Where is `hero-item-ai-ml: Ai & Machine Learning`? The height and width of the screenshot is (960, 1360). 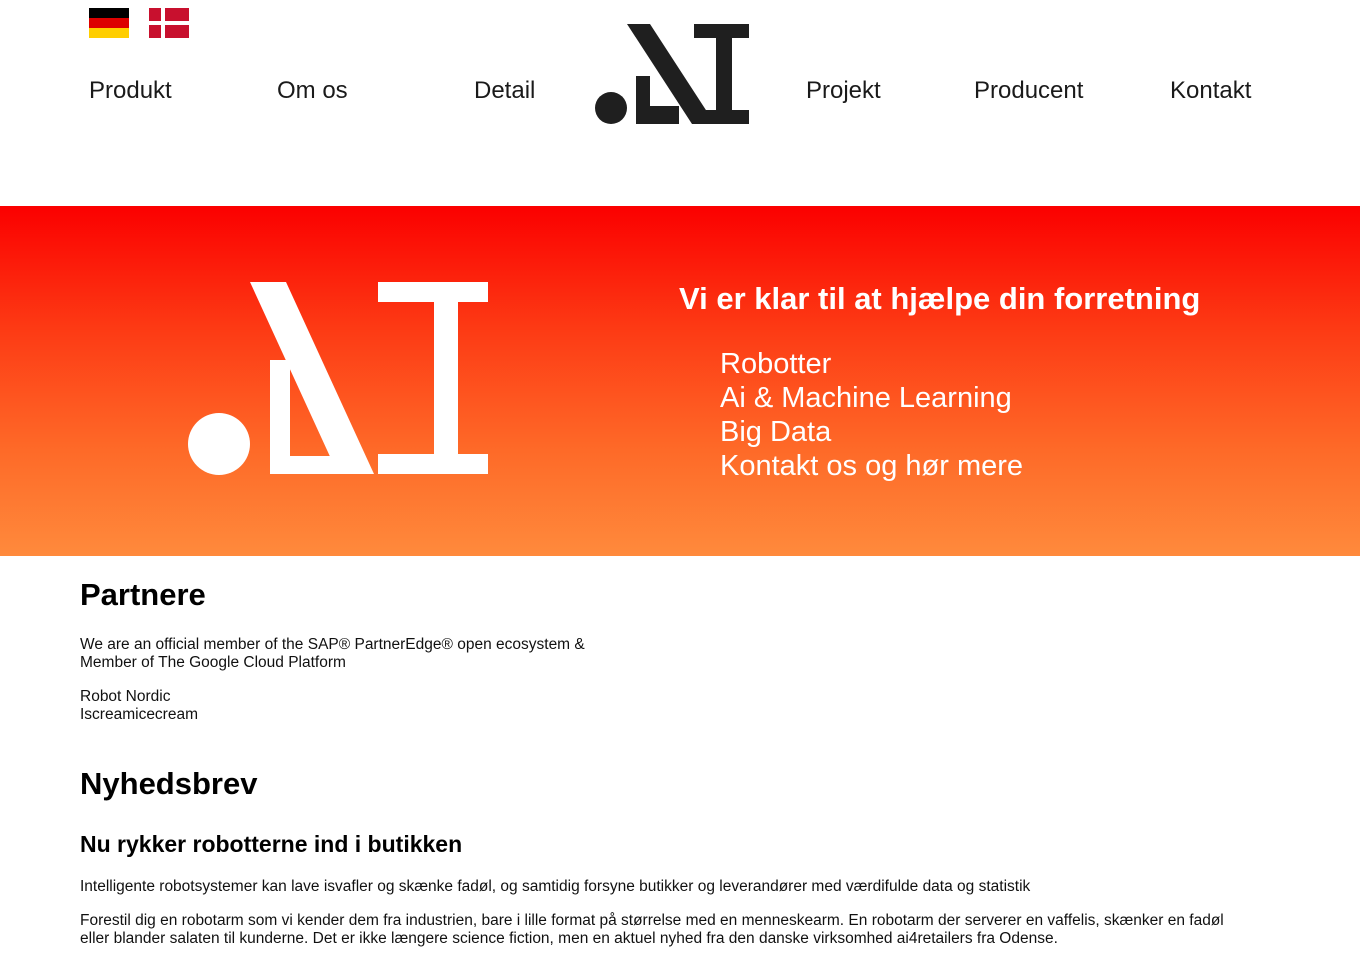
hero-item-ai-ml: Ai & Machine Learning is located at coordinates (871, 398).